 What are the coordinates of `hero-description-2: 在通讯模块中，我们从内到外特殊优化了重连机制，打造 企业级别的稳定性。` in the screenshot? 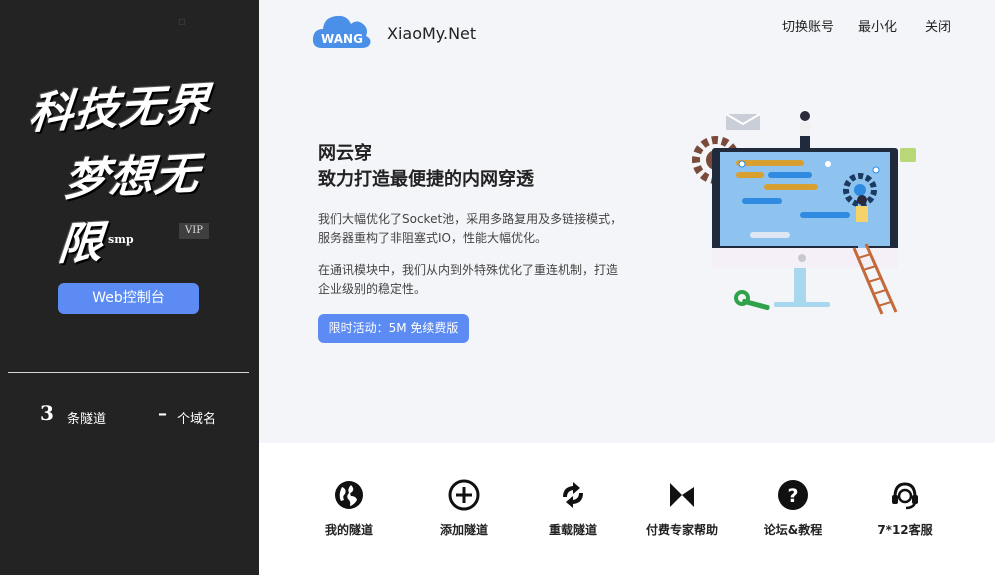 It's located at (478, 280).